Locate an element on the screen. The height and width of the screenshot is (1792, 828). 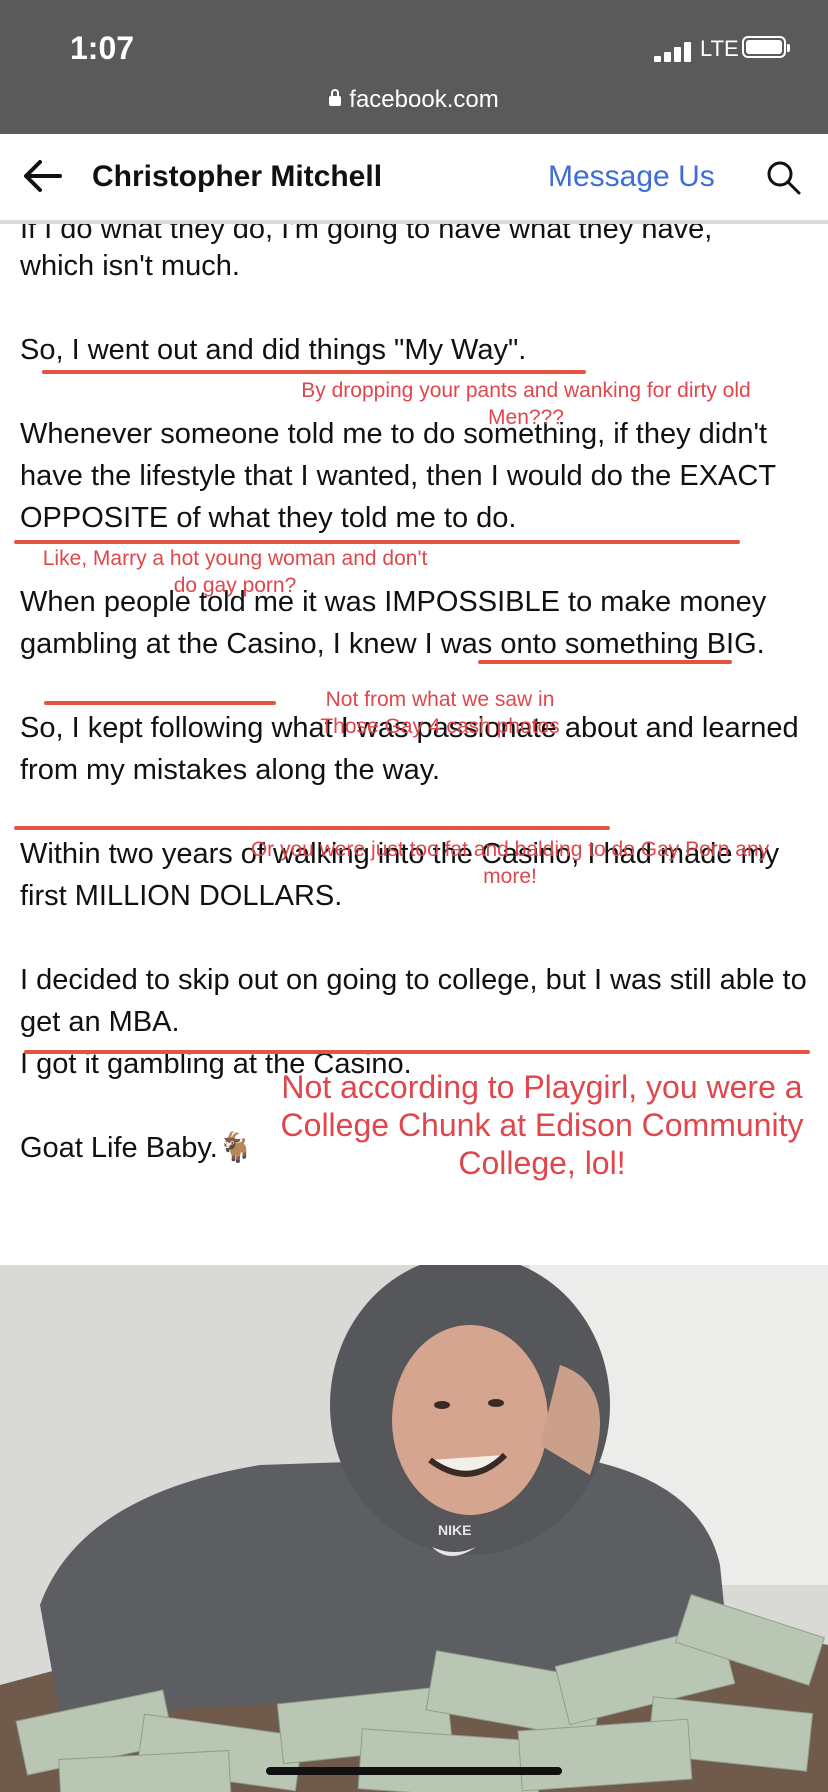
status-bar: 1:07 LTE facebook.com is located at coordinates (414, 67).